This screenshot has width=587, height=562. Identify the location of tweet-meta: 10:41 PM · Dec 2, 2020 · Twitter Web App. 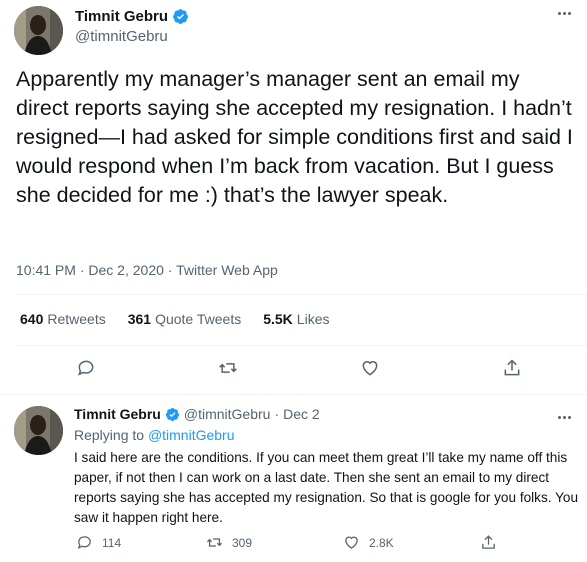
(147, 270).